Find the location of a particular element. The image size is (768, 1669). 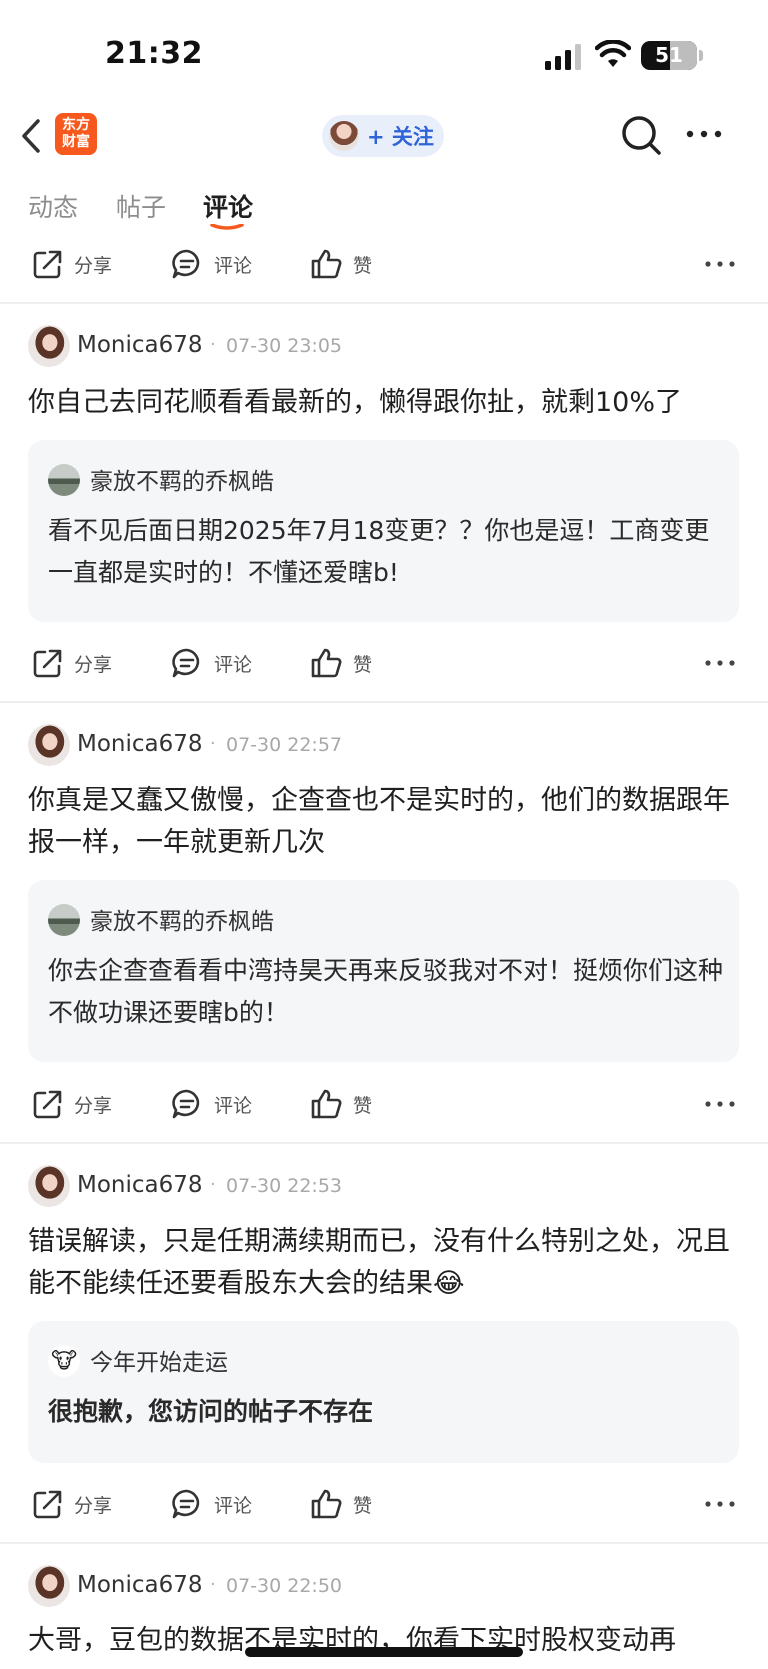

active-tab-indicator is located at coordinates (227, 227).